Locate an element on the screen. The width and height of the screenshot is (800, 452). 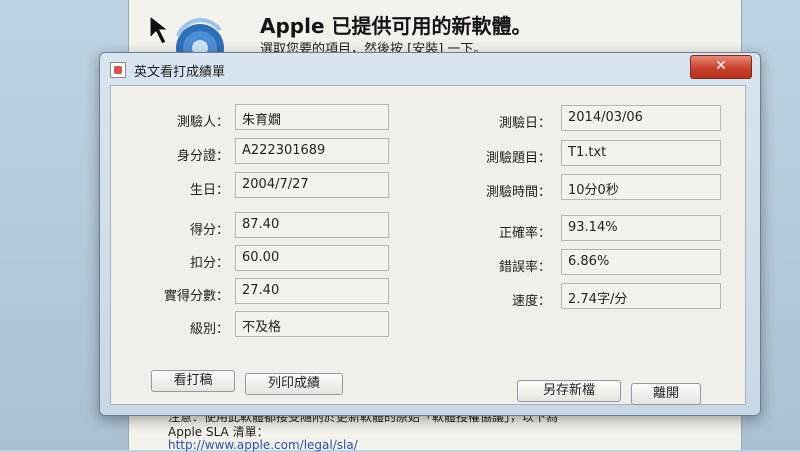
speed-field: 2.74字/分 is located at coordinates (641, 296).